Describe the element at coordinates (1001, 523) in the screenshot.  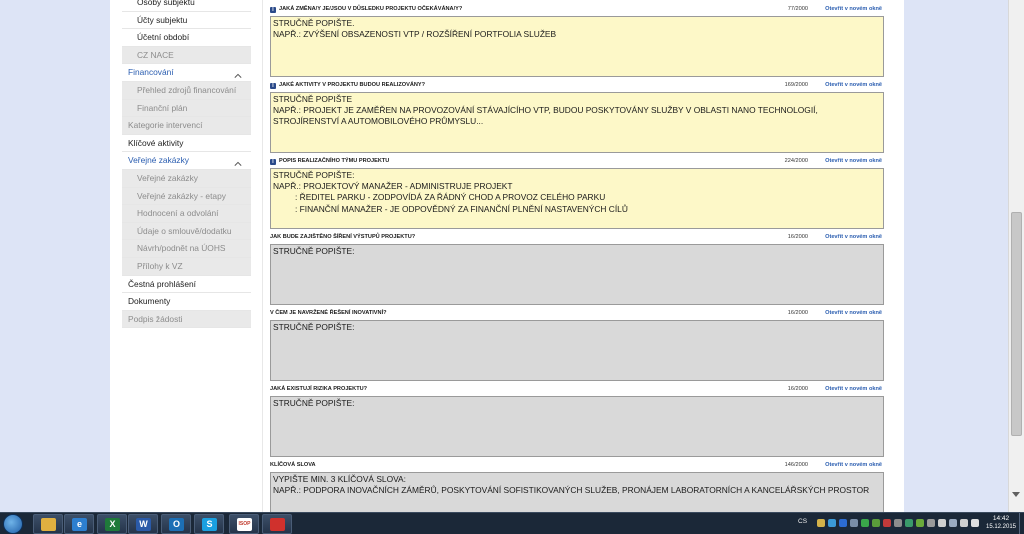
I see `taskbar-clock: 14:42 15.12.2015` at that location.